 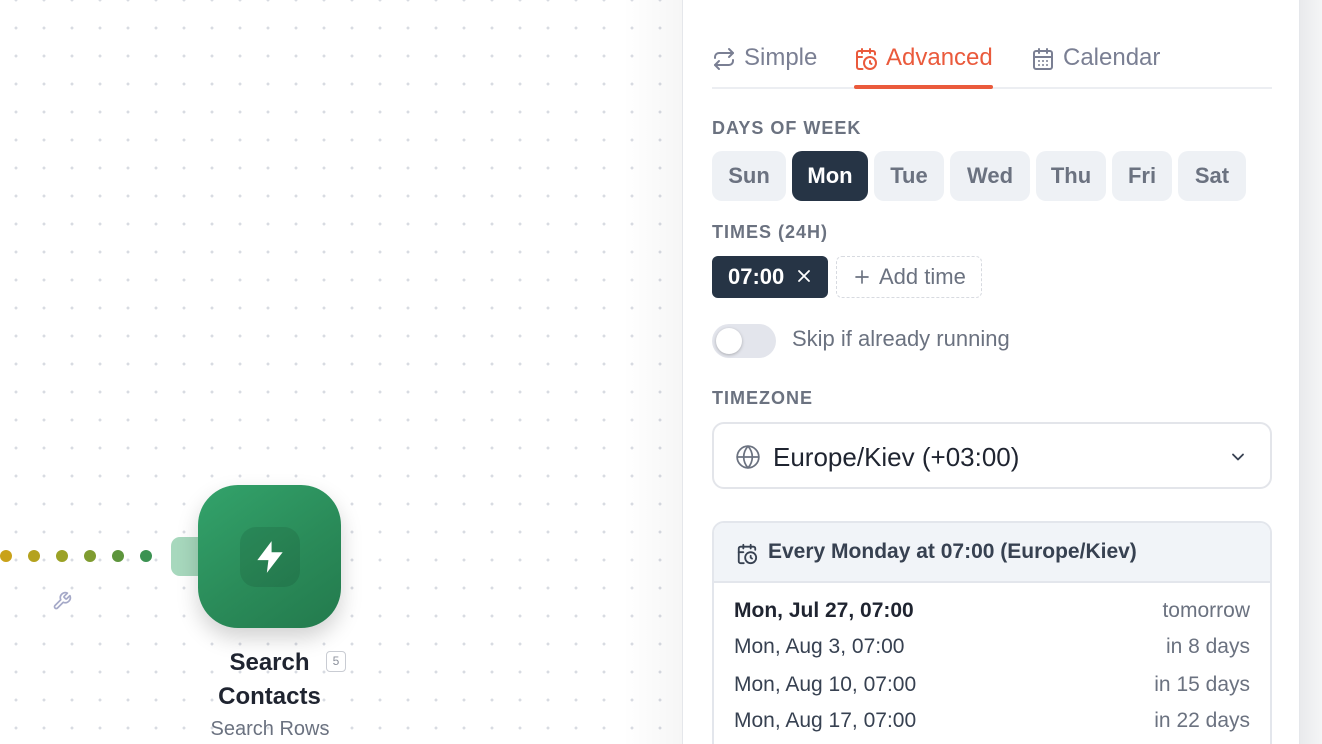 I want to click on calendar-icon, so click(x=1043, y=59).